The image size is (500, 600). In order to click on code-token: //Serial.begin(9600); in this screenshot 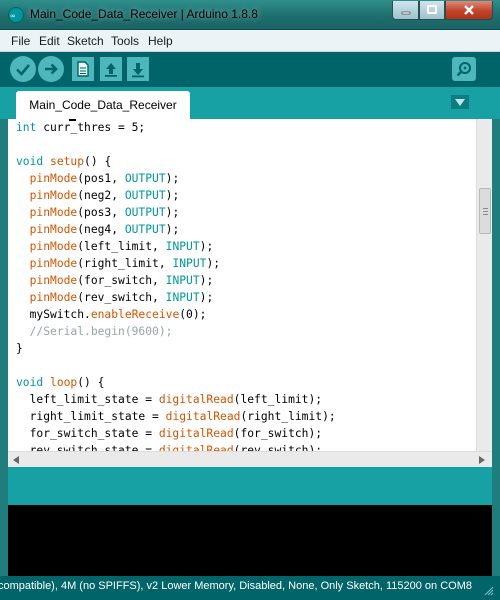, I will do `click(101, 331)`.